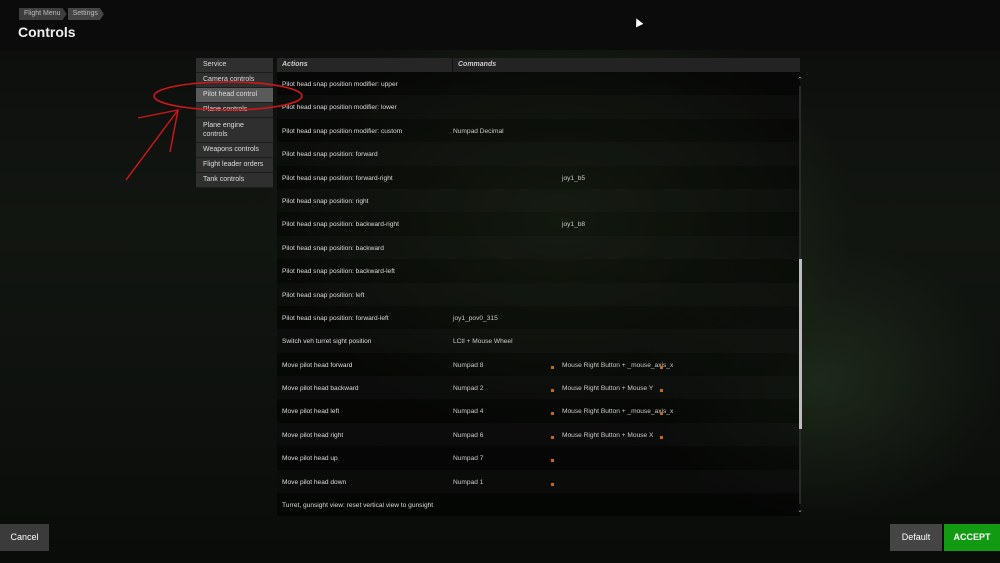 The image size is (1000, 563). I want to click on accept-button: ACCEPT, so click(972, 537).